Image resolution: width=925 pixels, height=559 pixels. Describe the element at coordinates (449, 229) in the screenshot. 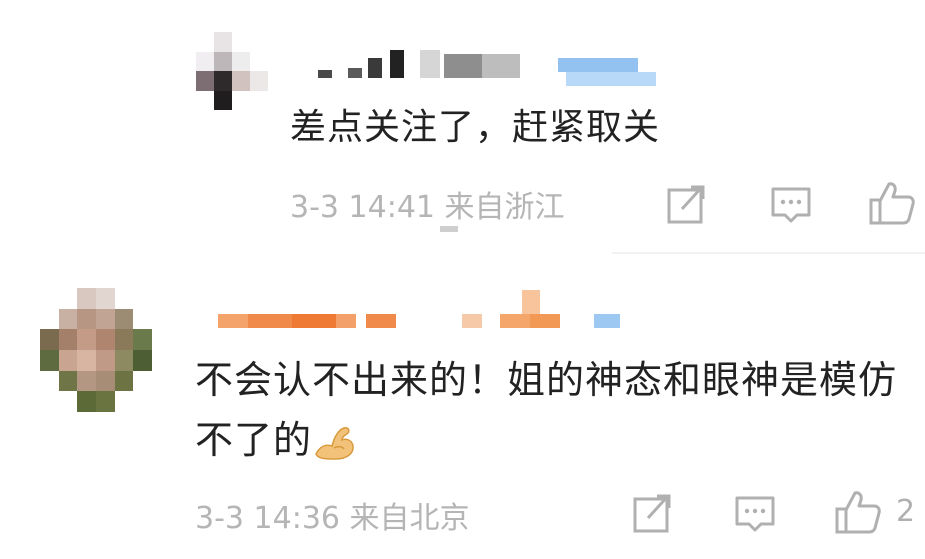

I see `text-cursor` at that location.